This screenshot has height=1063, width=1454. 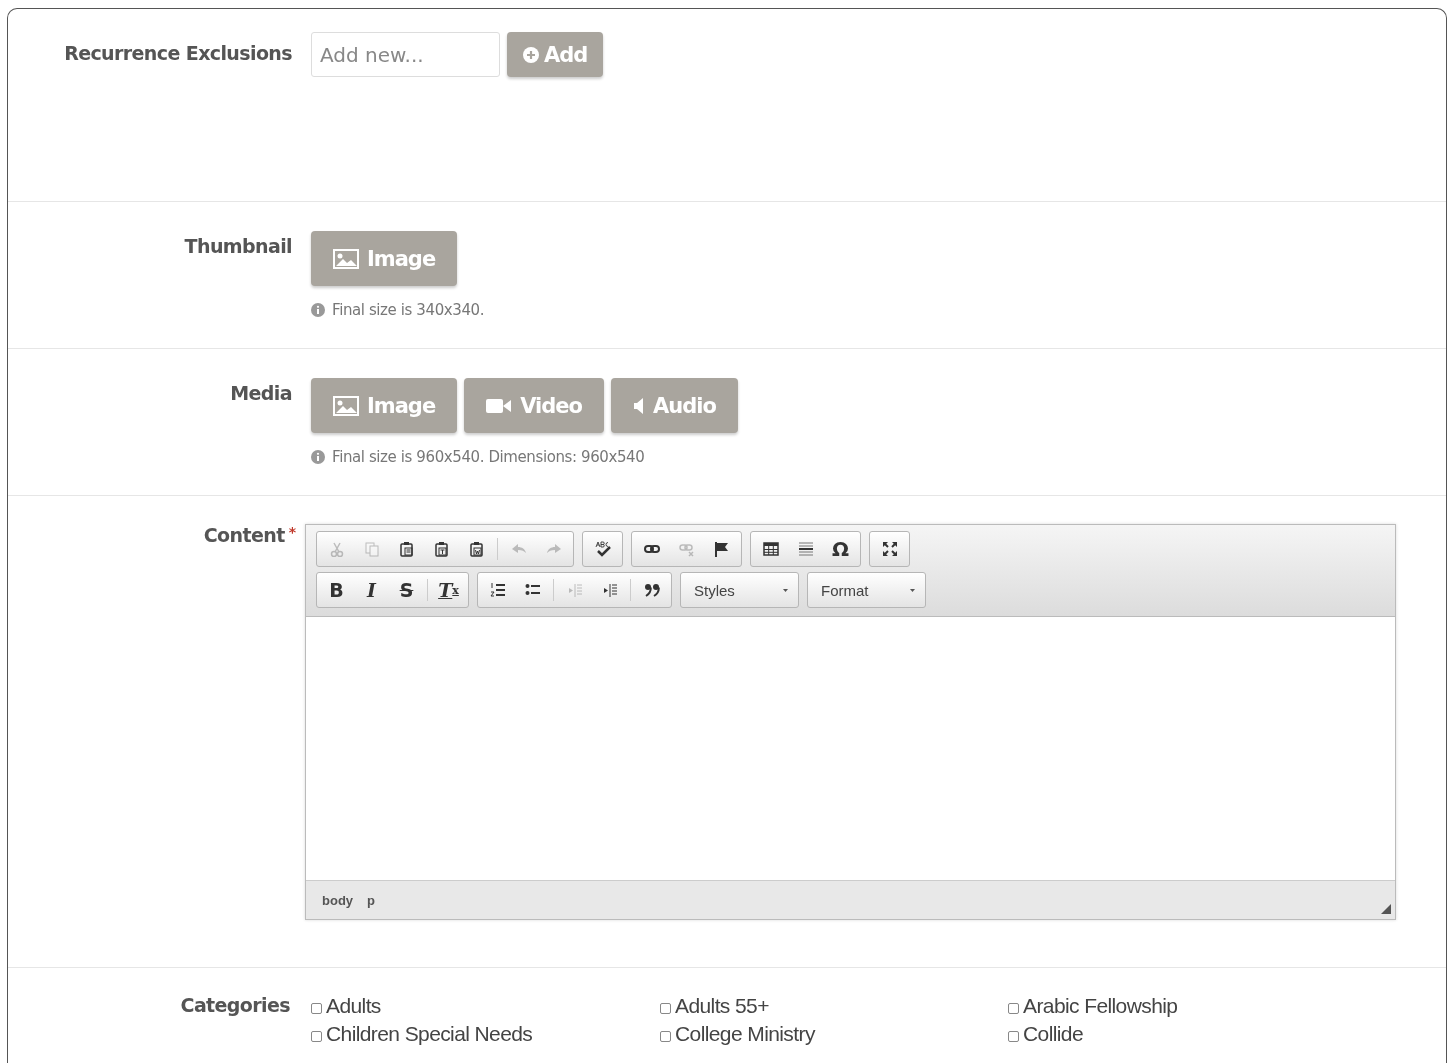 What do you see at coordinates (686, 549) in the screenshot?
I see `broken-link-icon` at bounding box center [686, 549].